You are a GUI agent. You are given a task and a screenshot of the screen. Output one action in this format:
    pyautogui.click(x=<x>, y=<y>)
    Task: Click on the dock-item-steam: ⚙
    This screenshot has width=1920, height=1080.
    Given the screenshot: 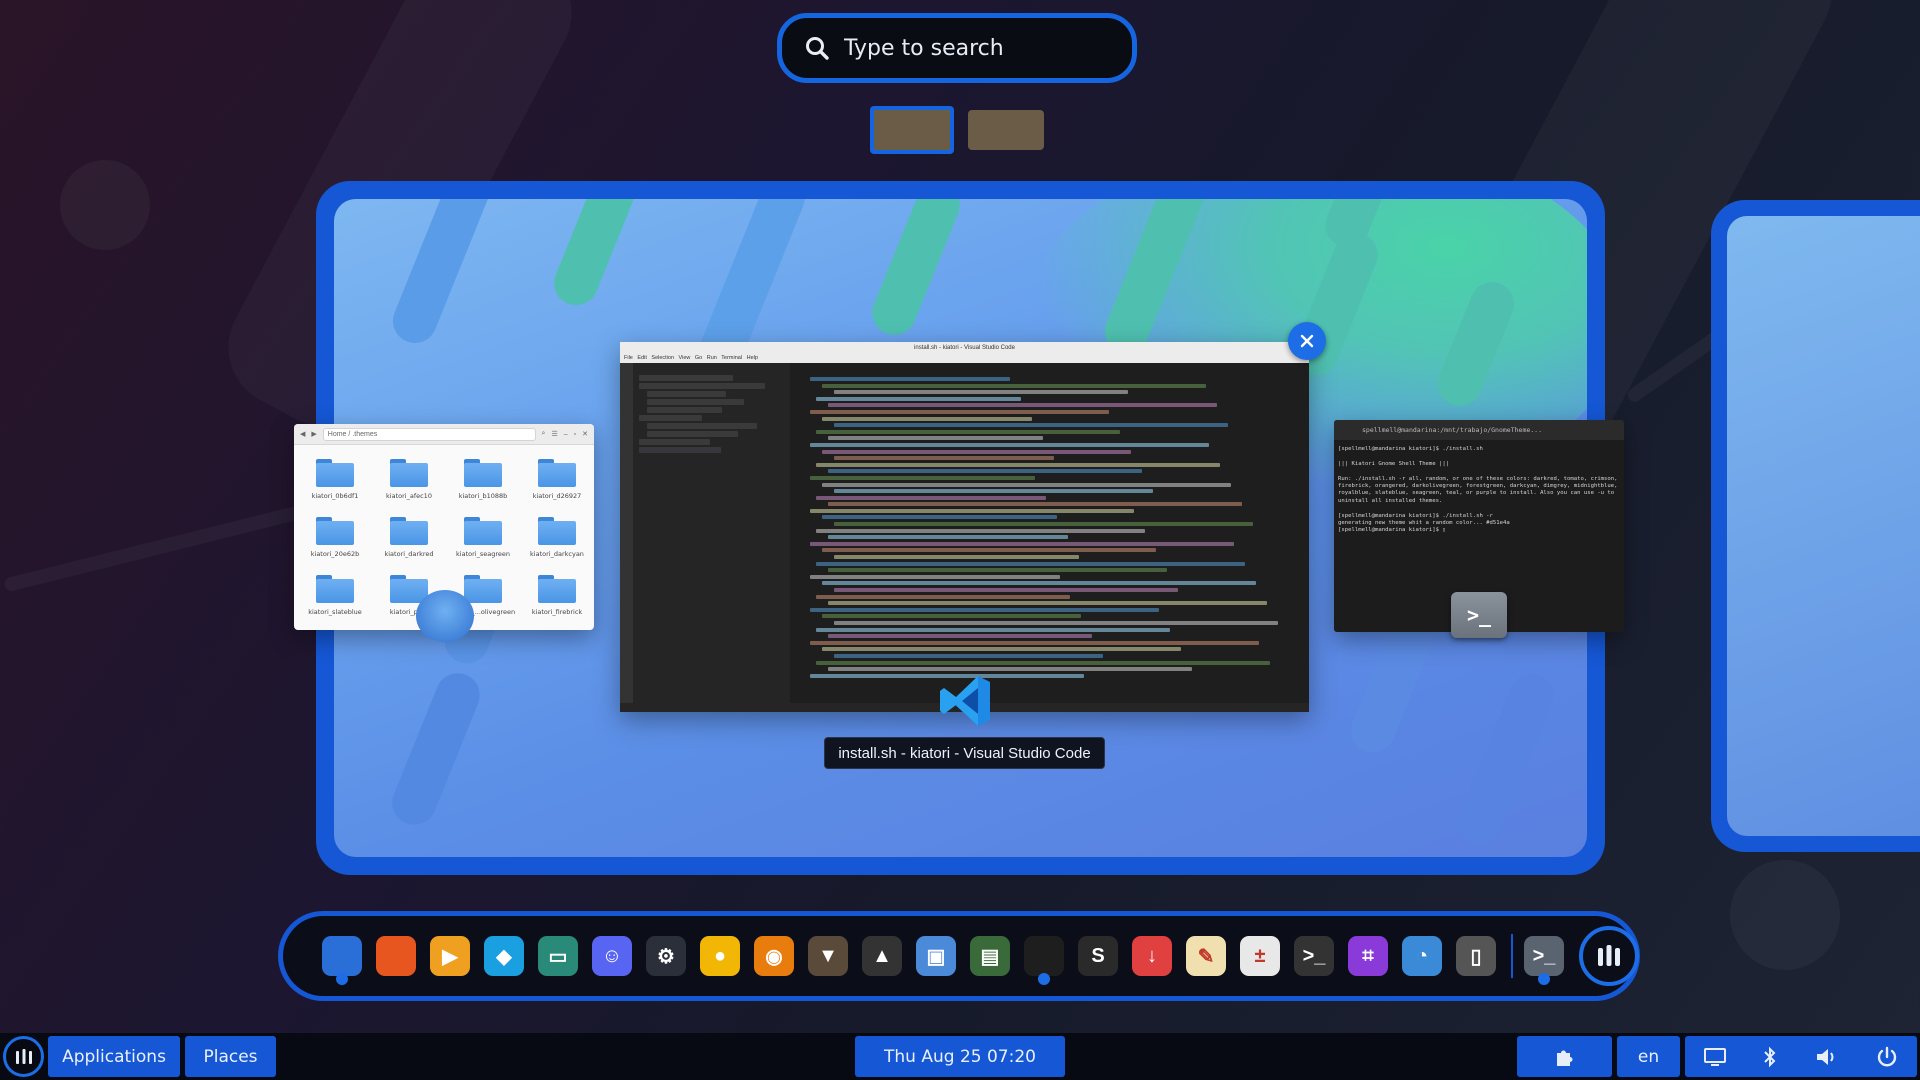 What is the action you would take?
    pyautogui.click(x=666, y=956)
    